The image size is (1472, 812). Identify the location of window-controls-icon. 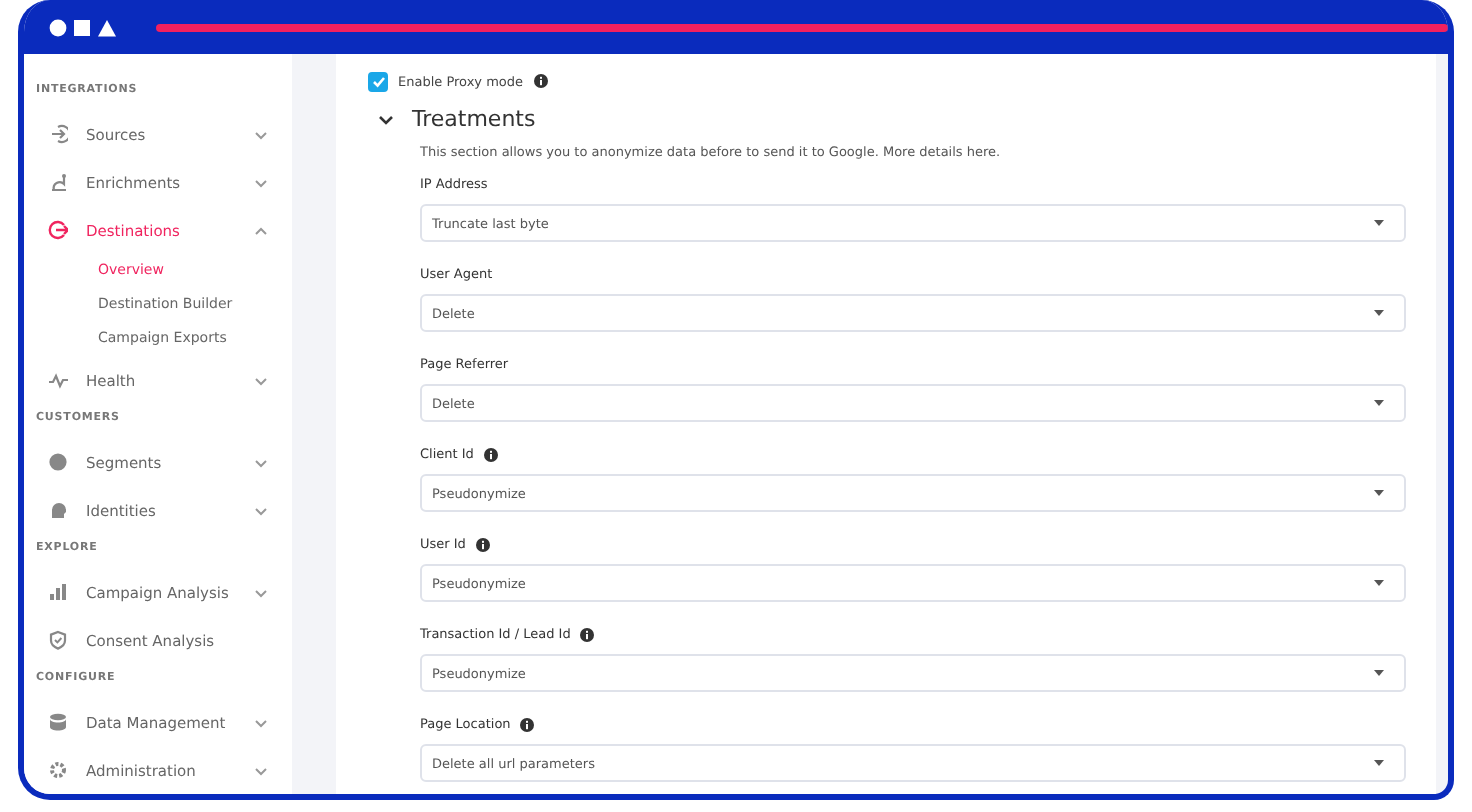
(84, 27).